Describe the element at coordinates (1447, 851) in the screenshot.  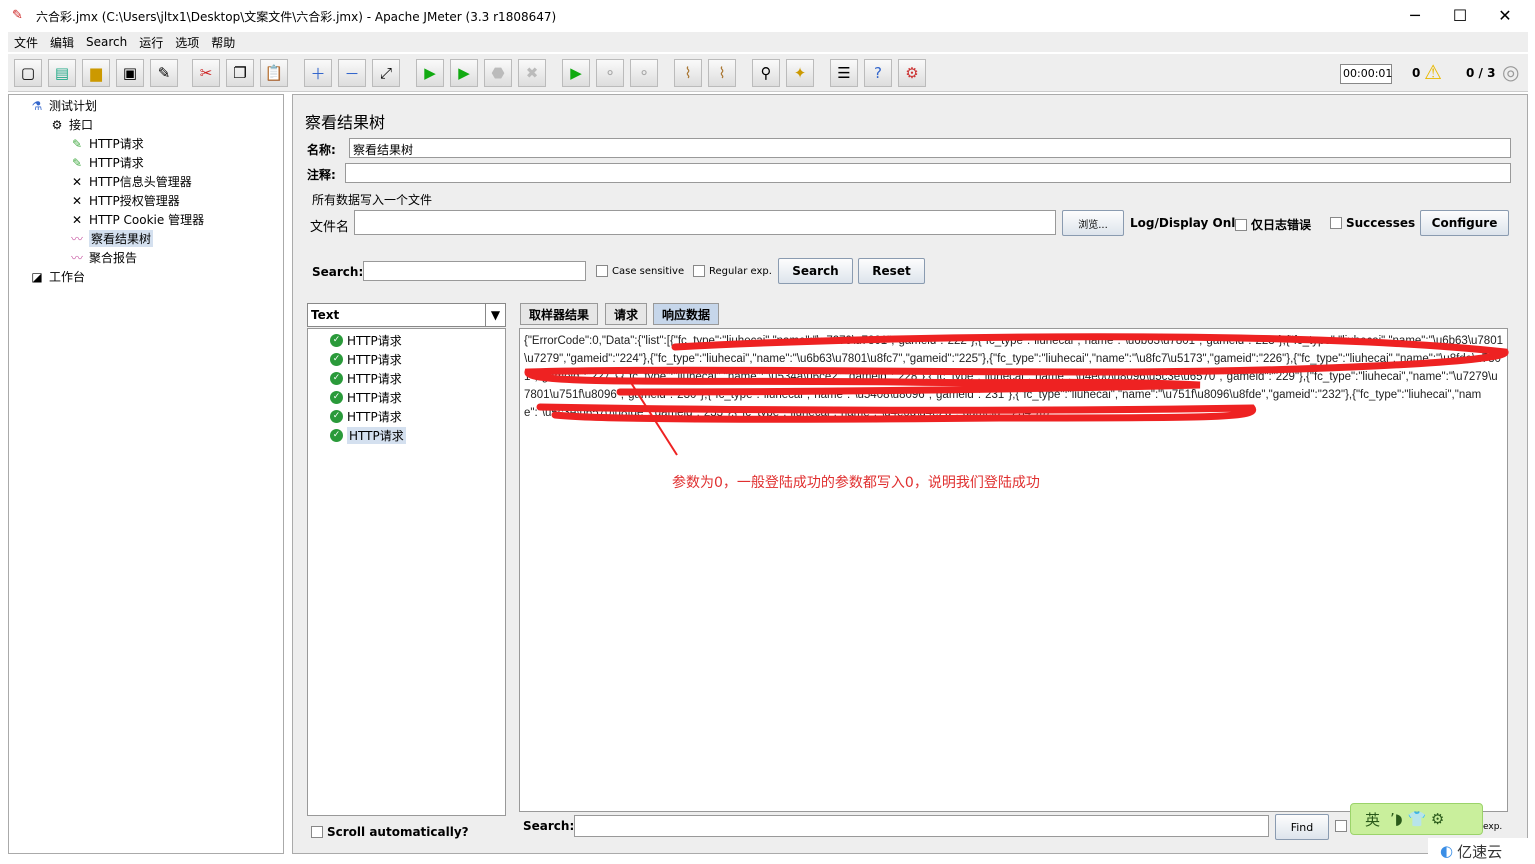
I see `watermark-logo-icon: ◐` at that location.